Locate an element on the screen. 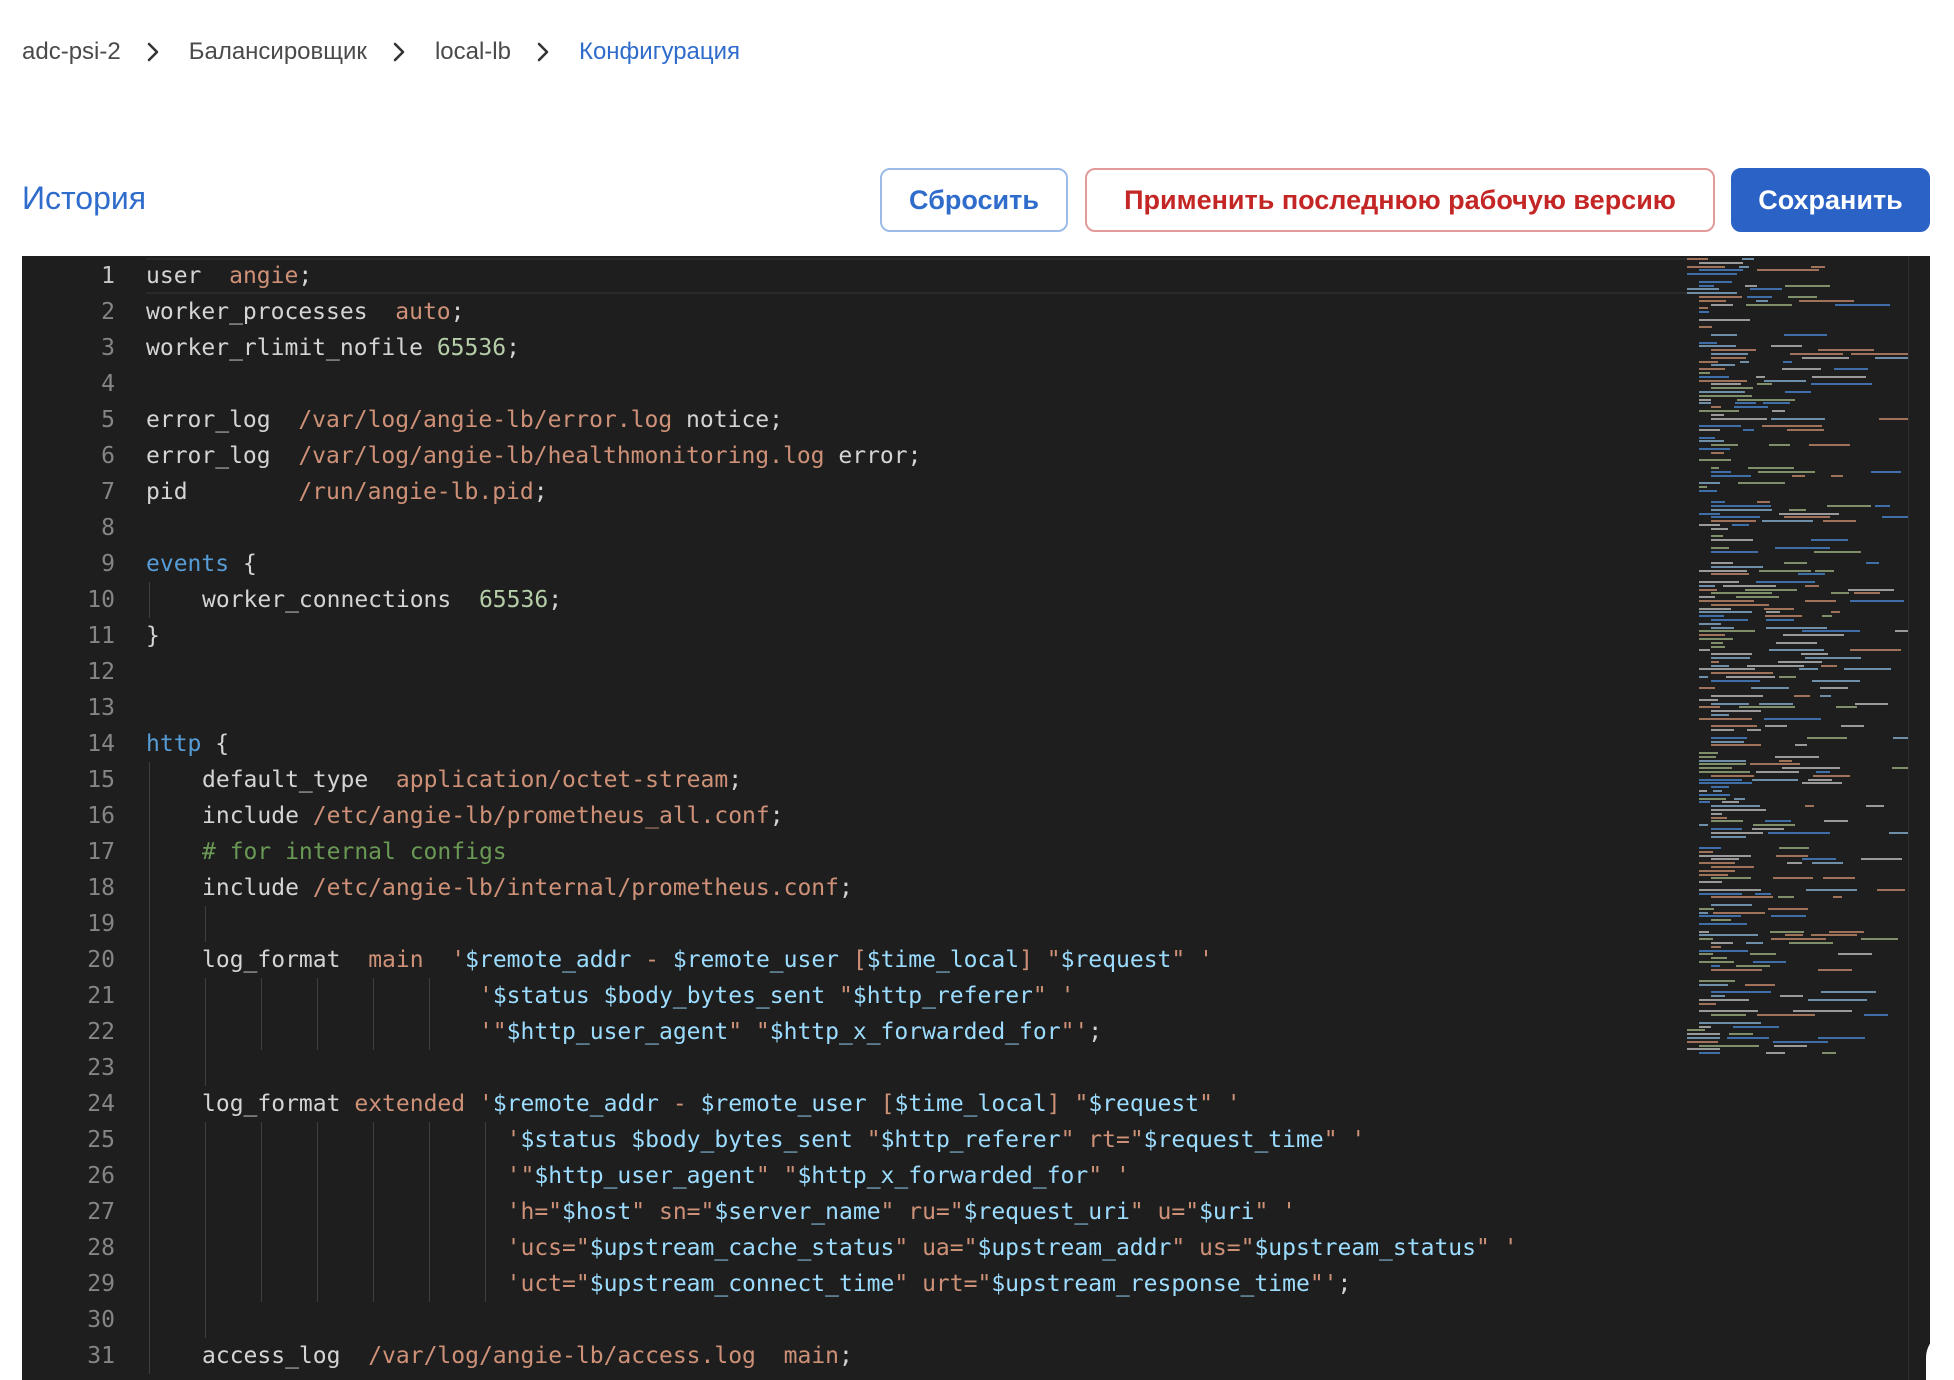 Image resolution: width=1954 pixels, height=1380 pixels. save-button: Сохранить is located at coordinates (1830, 200).